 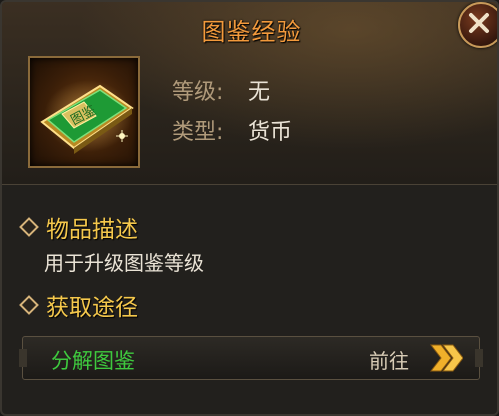 I want to click on close-icon, so click(x=479, y=23).